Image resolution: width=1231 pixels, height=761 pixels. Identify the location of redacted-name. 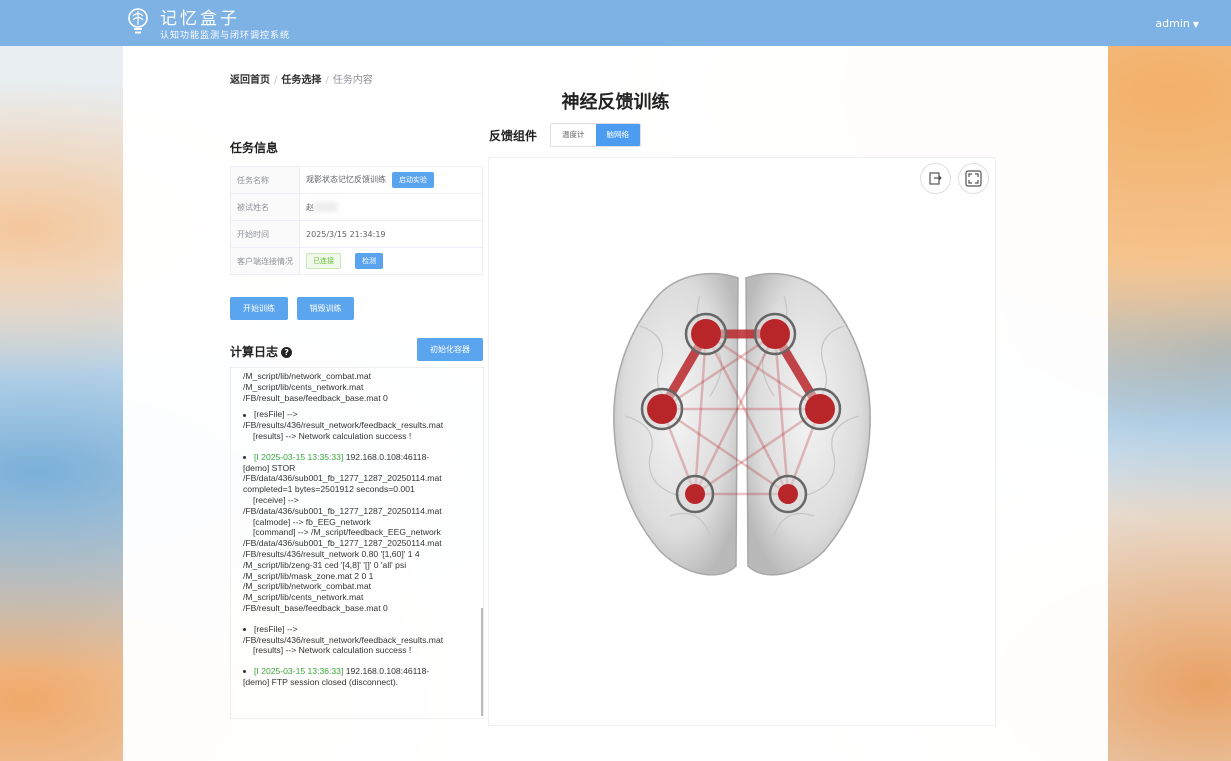
(326, 207).